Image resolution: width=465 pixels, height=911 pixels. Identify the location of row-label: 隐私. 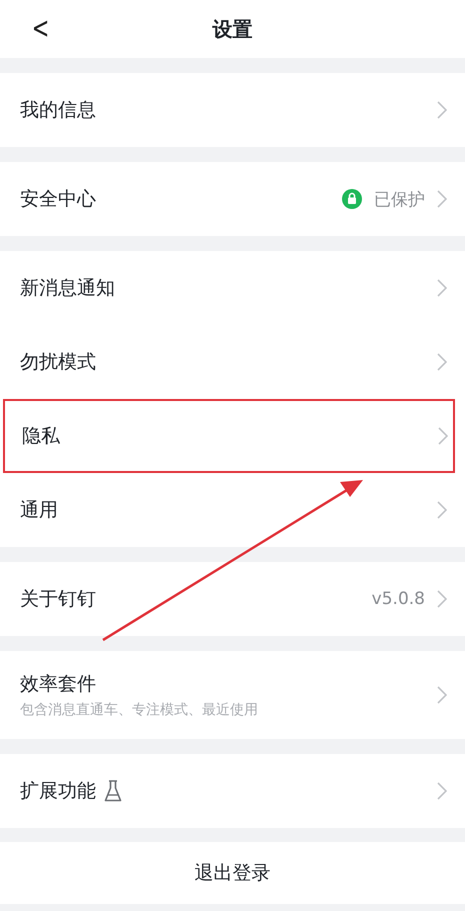
(41, 436).